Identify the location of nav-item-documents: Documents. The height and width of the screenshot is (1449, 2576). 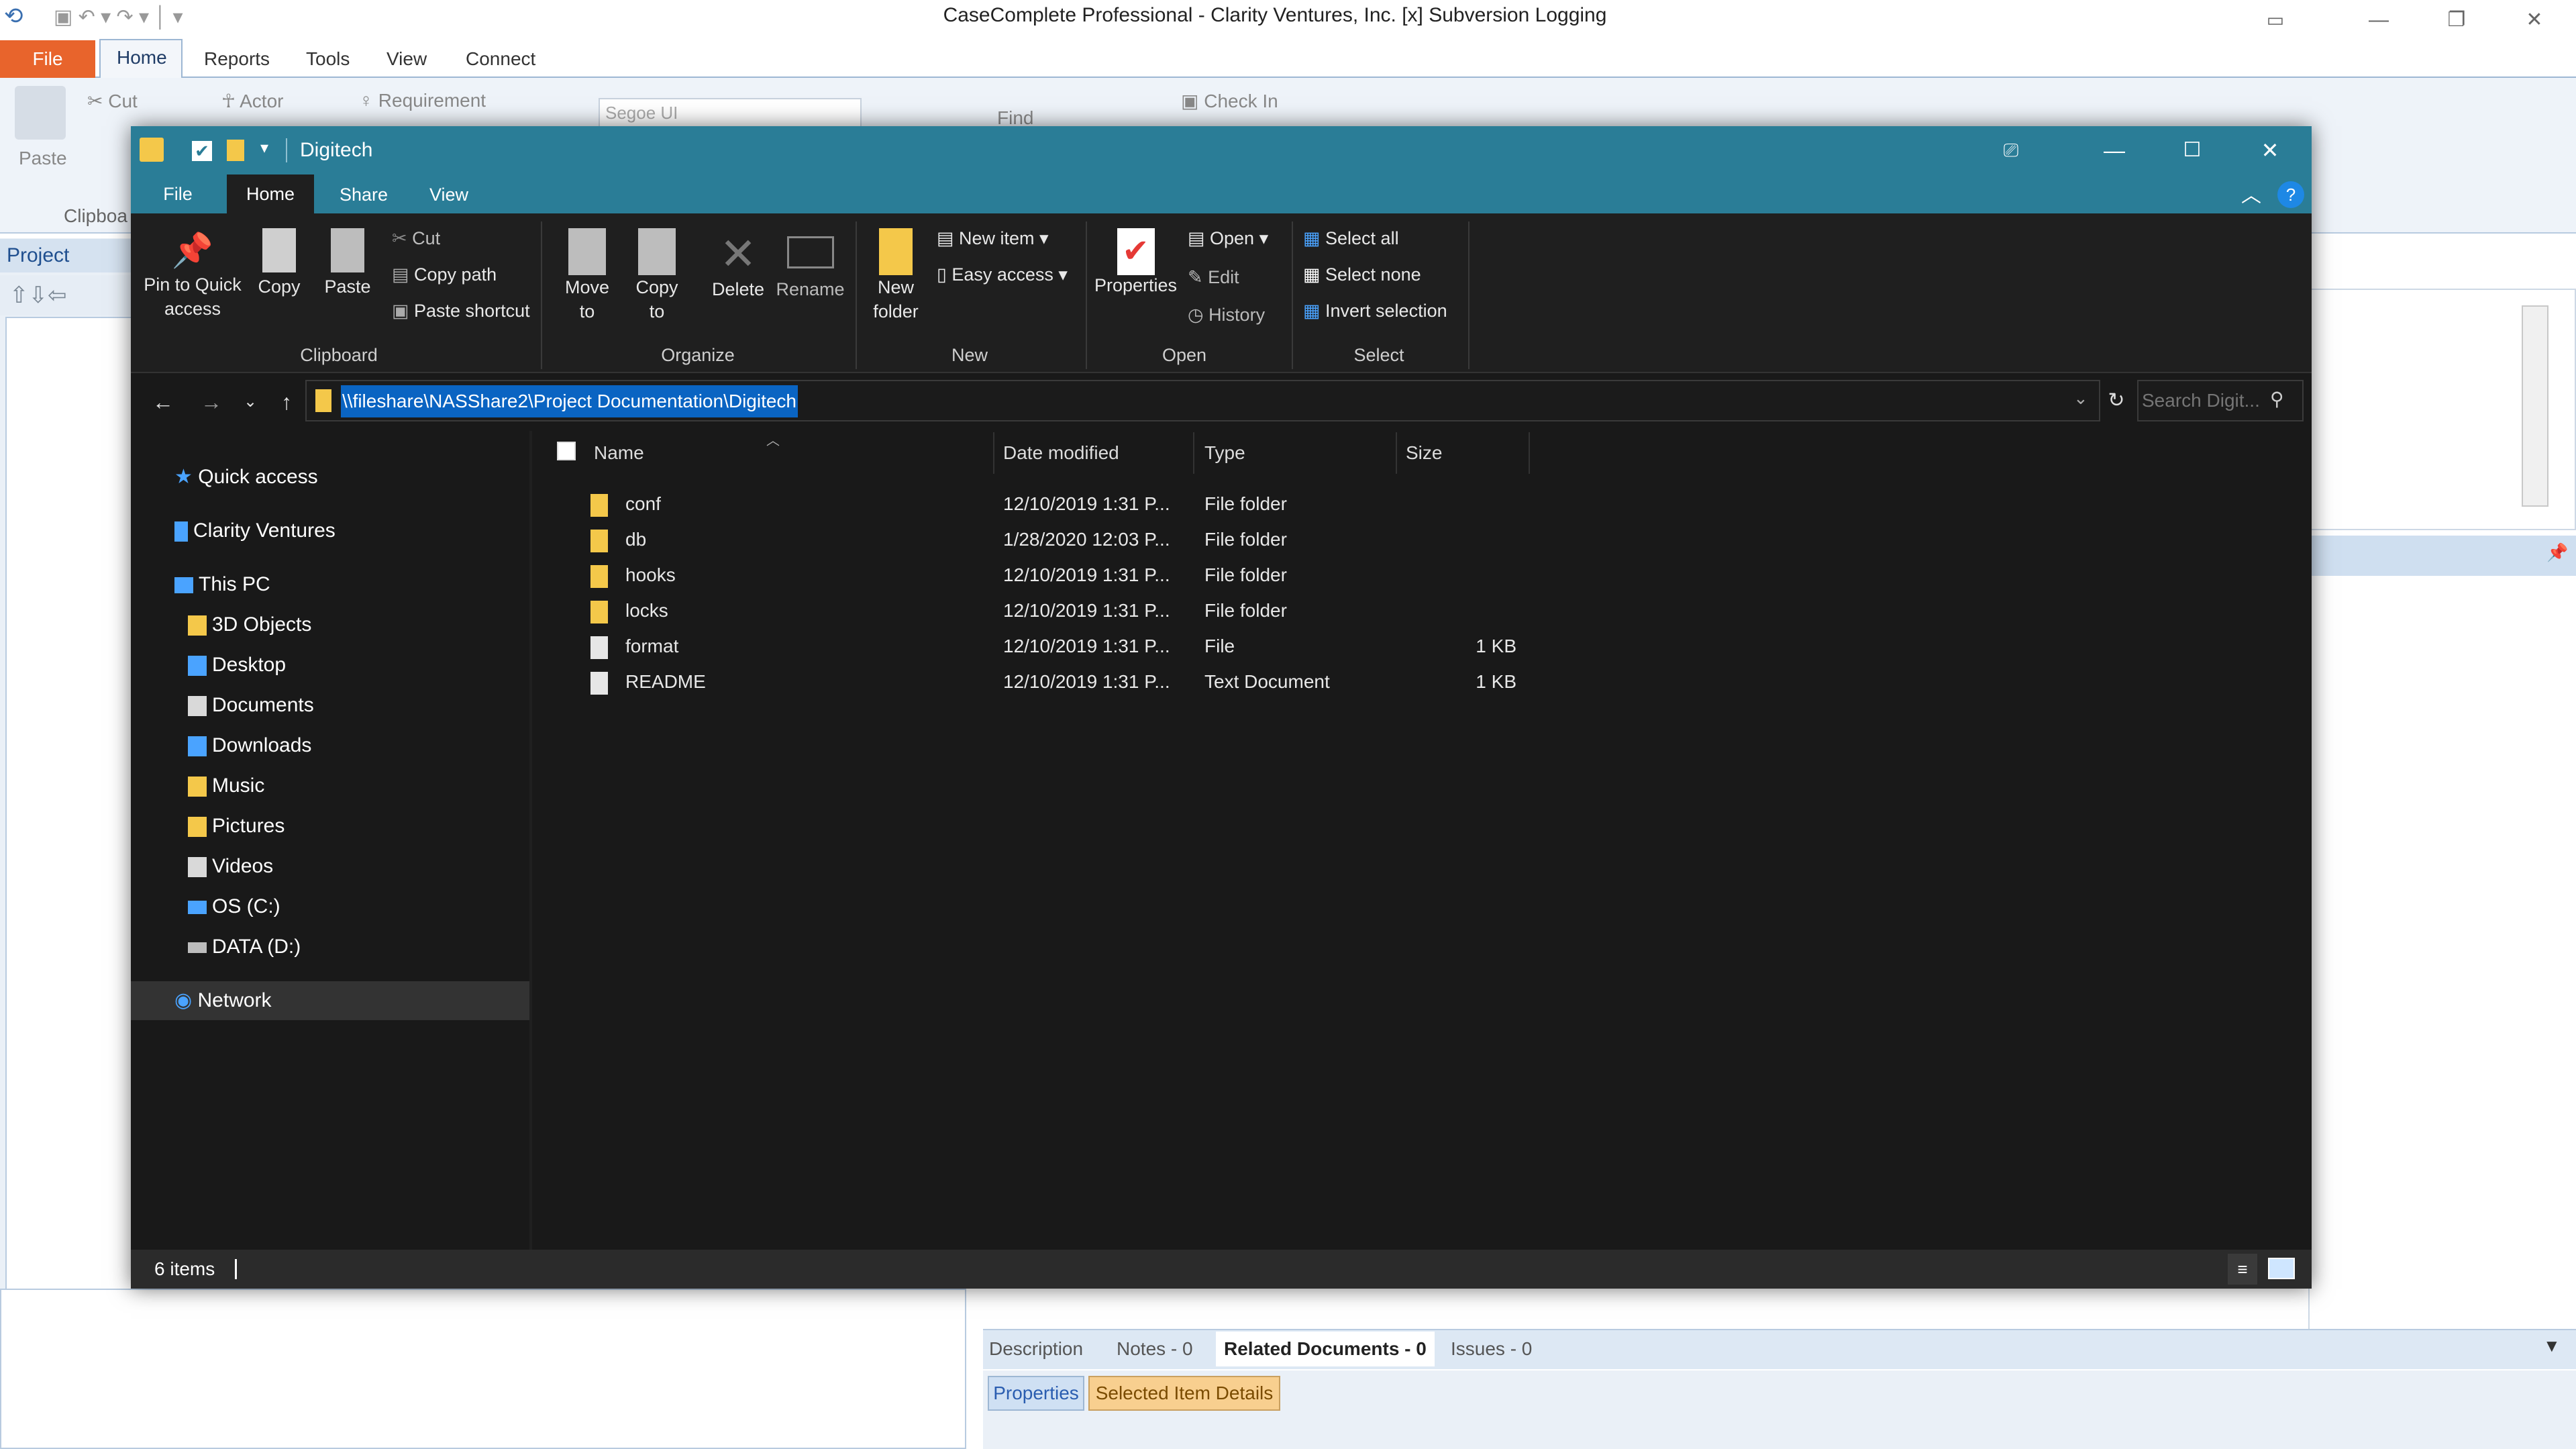
(251, 705).